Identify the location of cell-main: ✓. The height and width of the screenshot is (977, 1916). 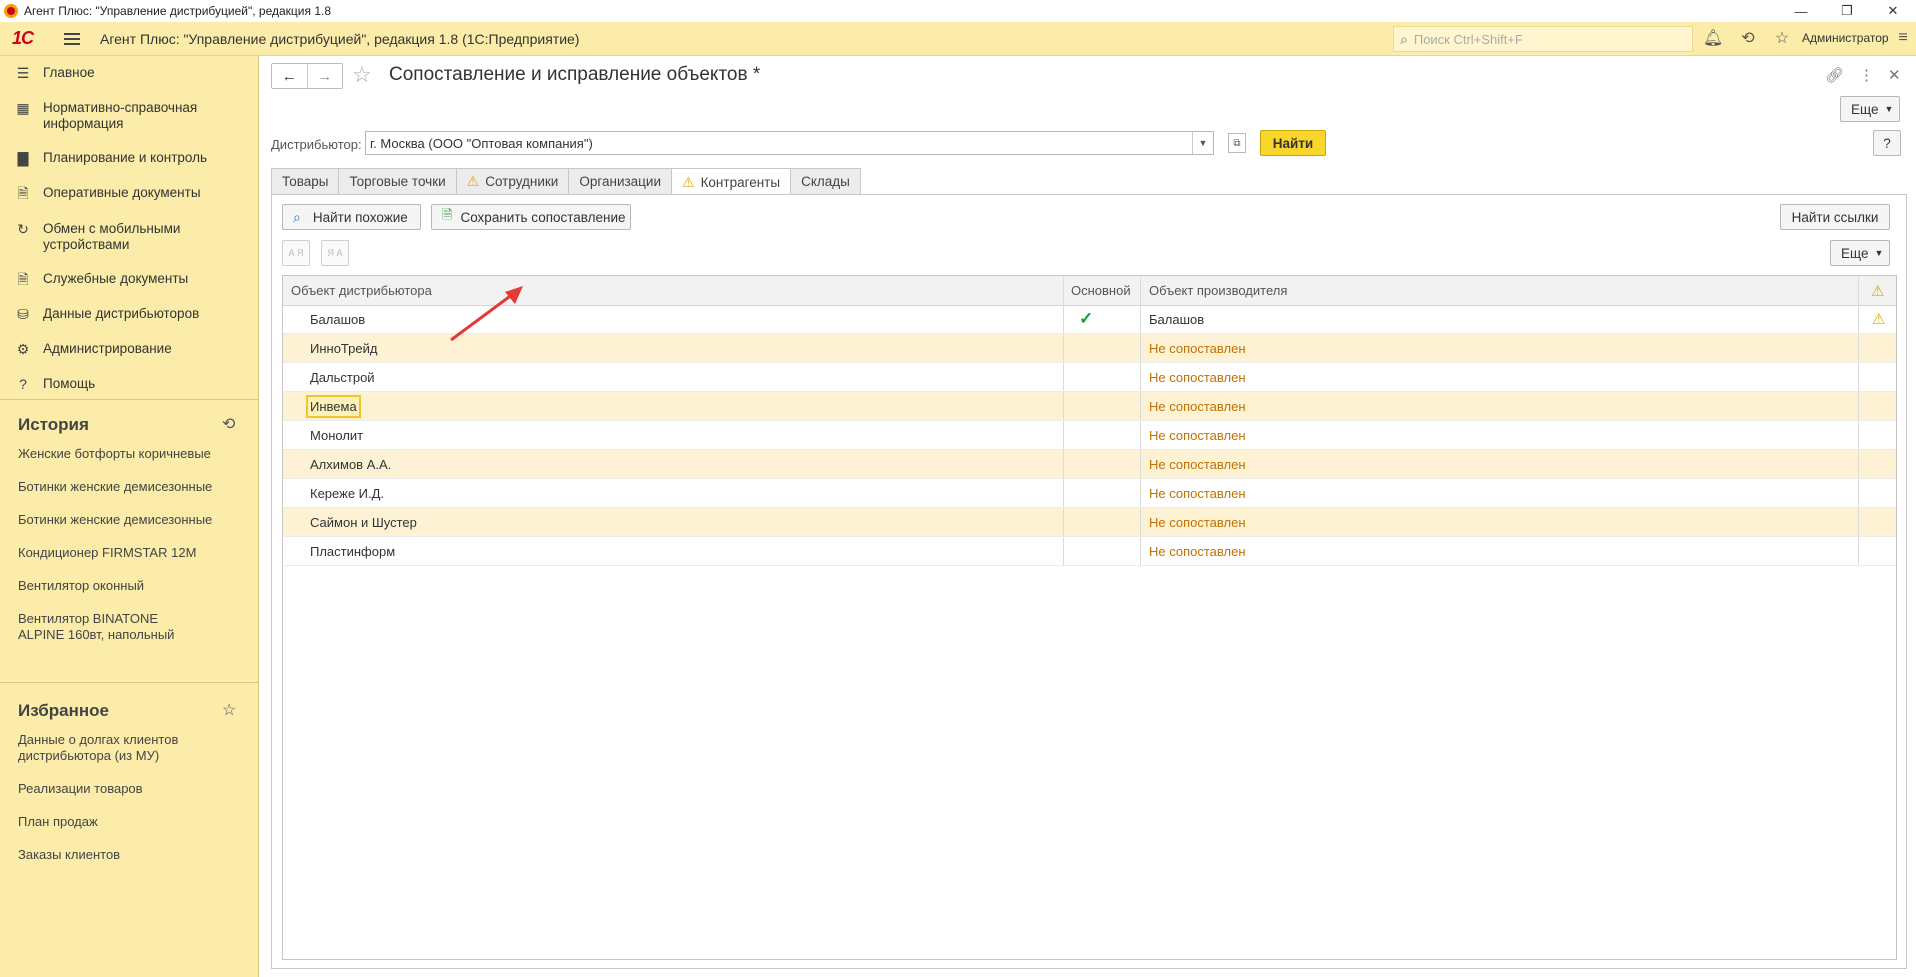
(1099, 319).